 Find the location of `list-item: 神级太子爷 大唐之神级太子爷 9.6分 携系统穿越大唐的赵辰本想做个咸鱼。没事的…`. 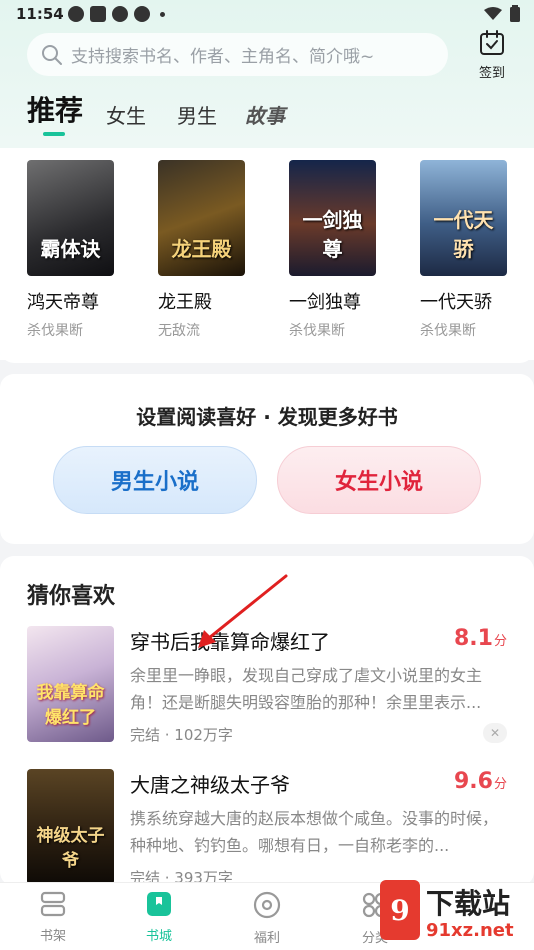

list-item: 神级太子爷 大唐之神级太子爷 9.6分 携系统穿越大唐的赵辰本想做个咸鱼。没事的… is located at coordinates (267, 827).